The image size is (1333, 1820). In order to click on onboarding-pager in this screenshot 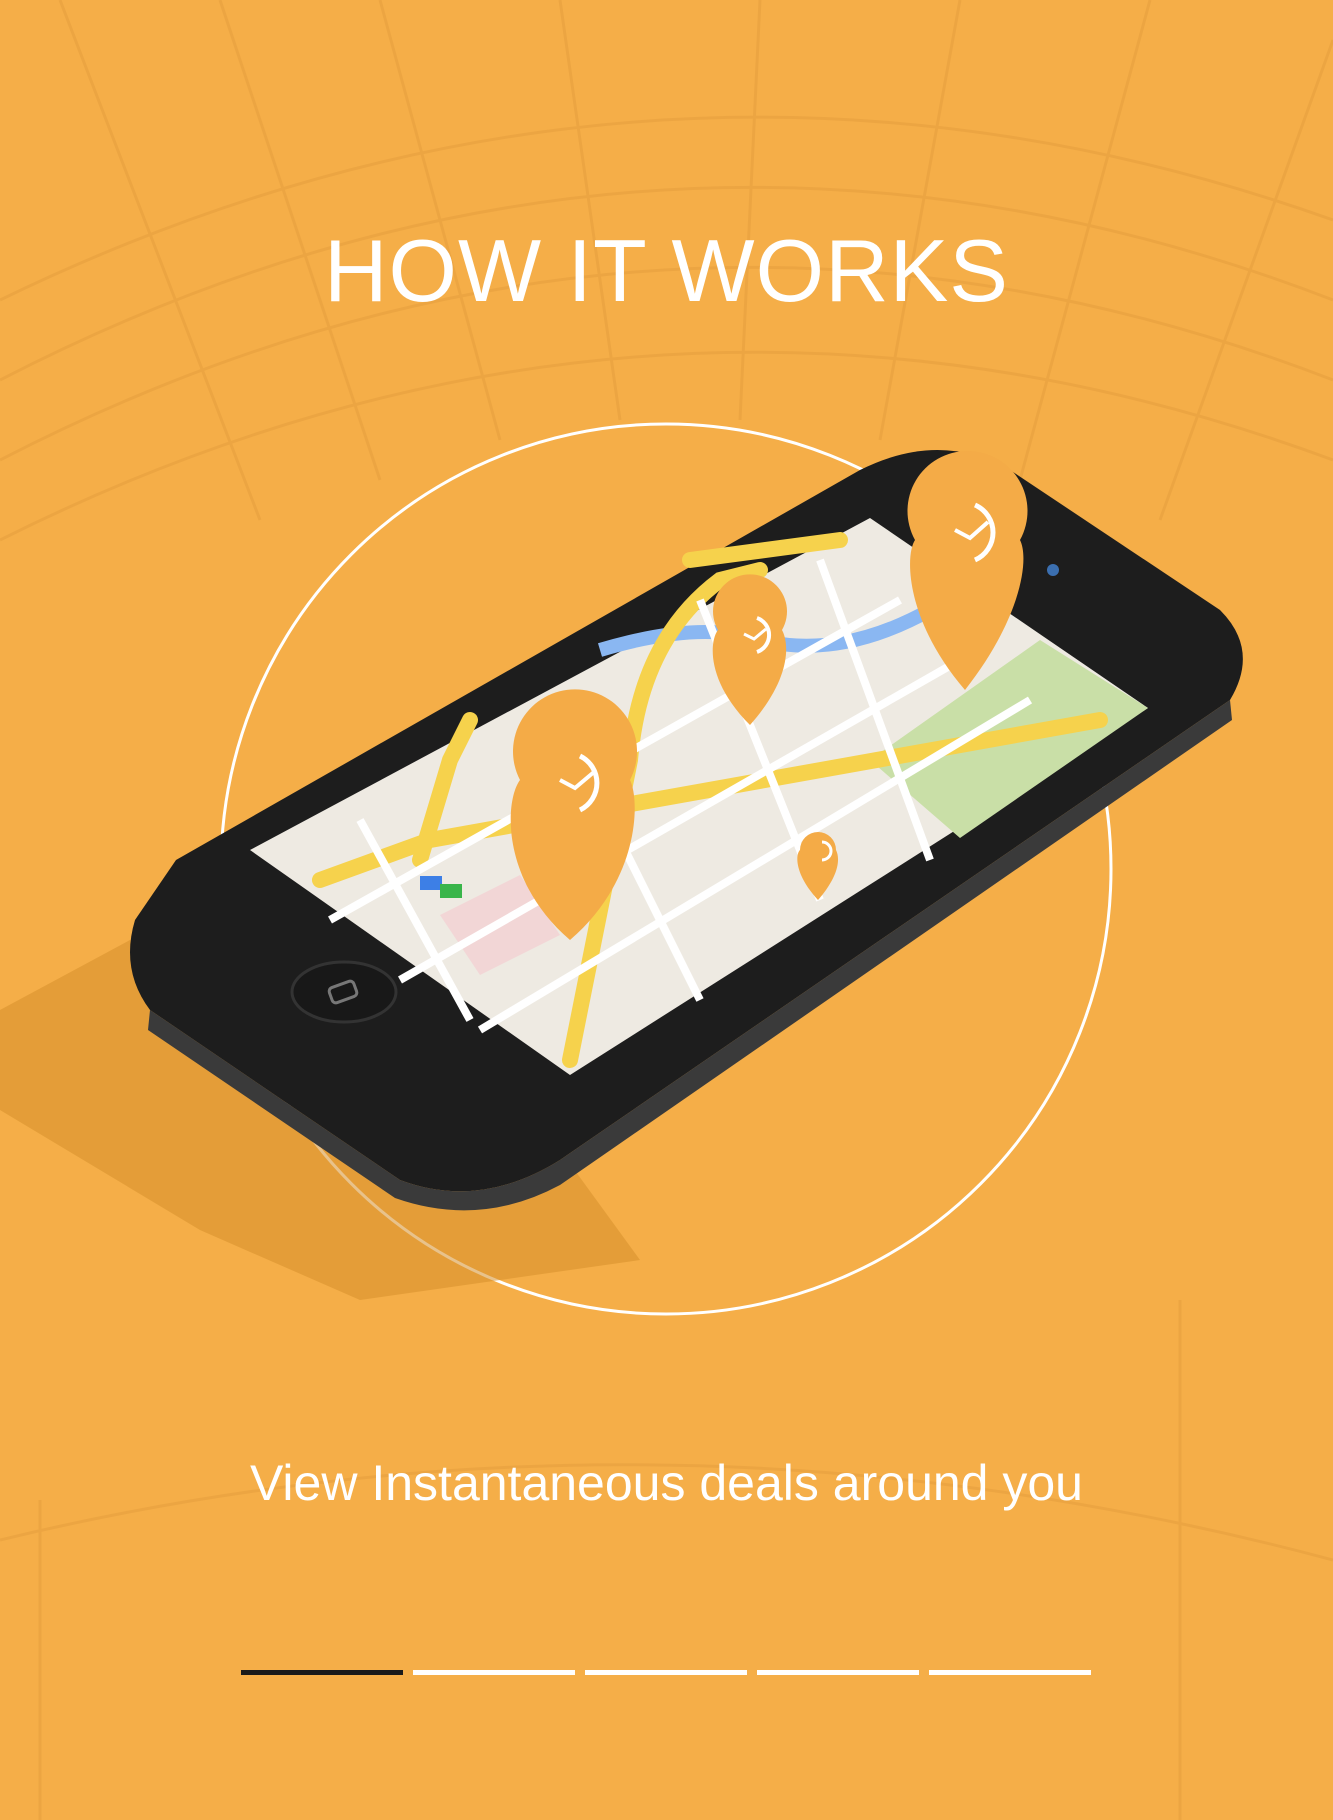, I will do `click(666, 1674)`.